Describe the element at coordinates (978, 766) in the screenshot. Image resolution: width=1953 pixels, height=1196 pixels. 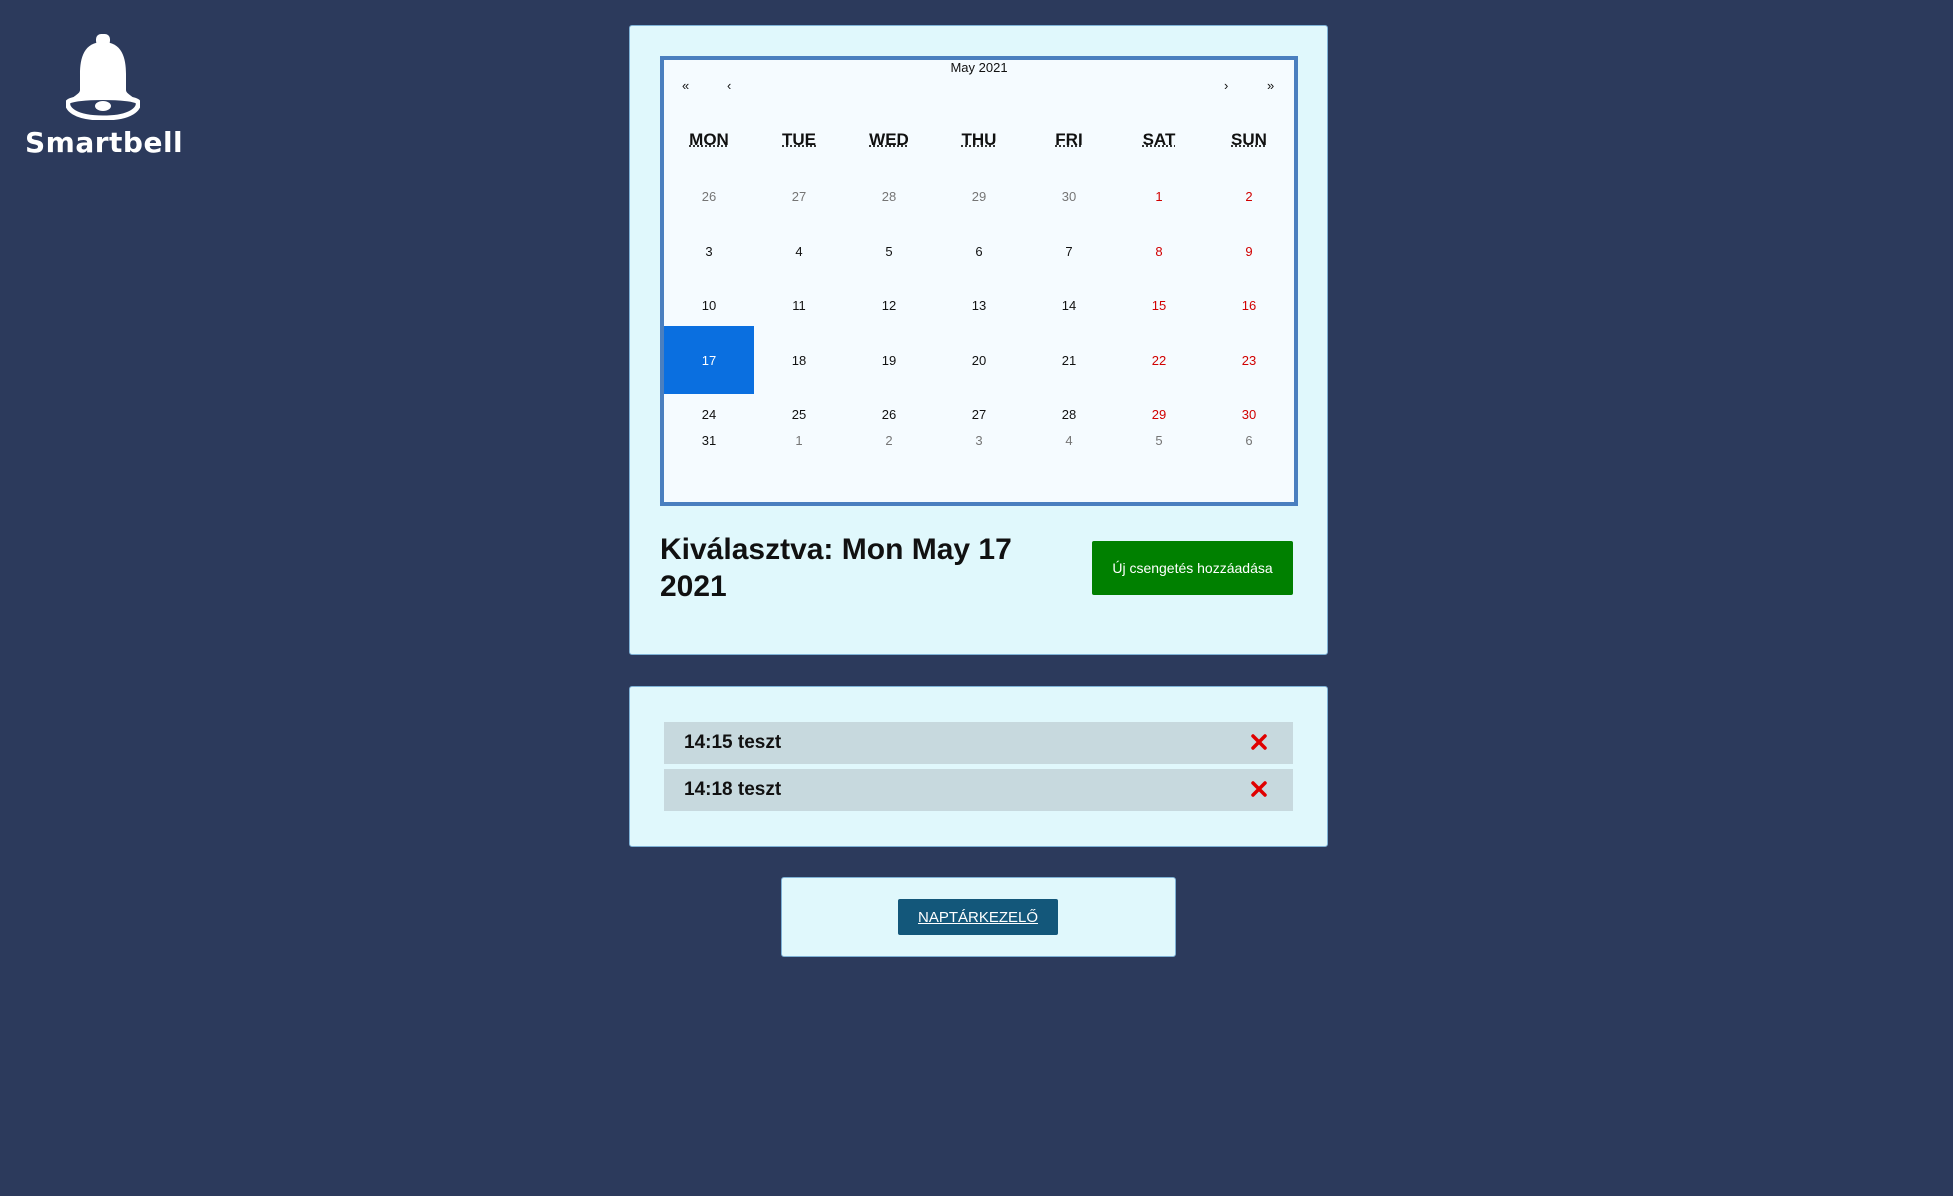
I see `bell-list-card: 14:15 teszt 14:18 teszt` at that location.